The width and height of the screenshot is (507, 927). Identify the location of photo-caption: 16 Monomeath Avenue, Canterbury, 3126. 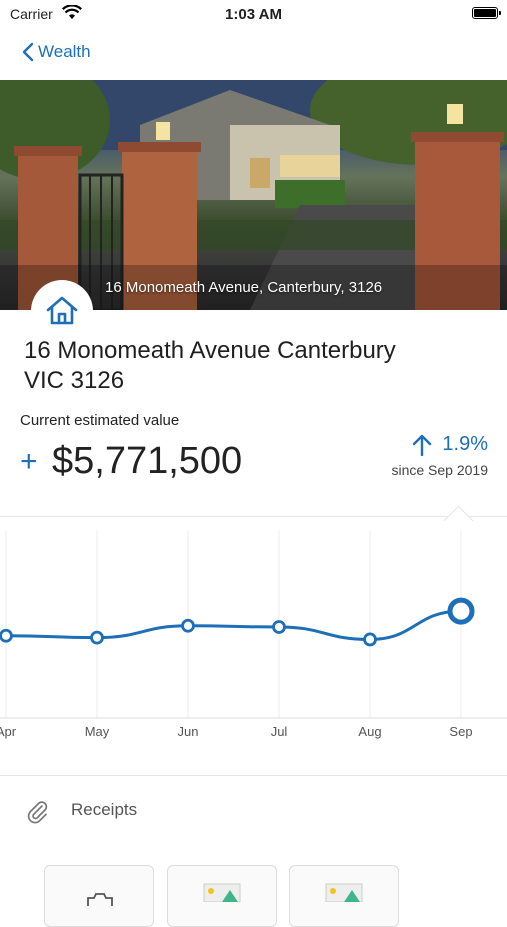
(244, 287).